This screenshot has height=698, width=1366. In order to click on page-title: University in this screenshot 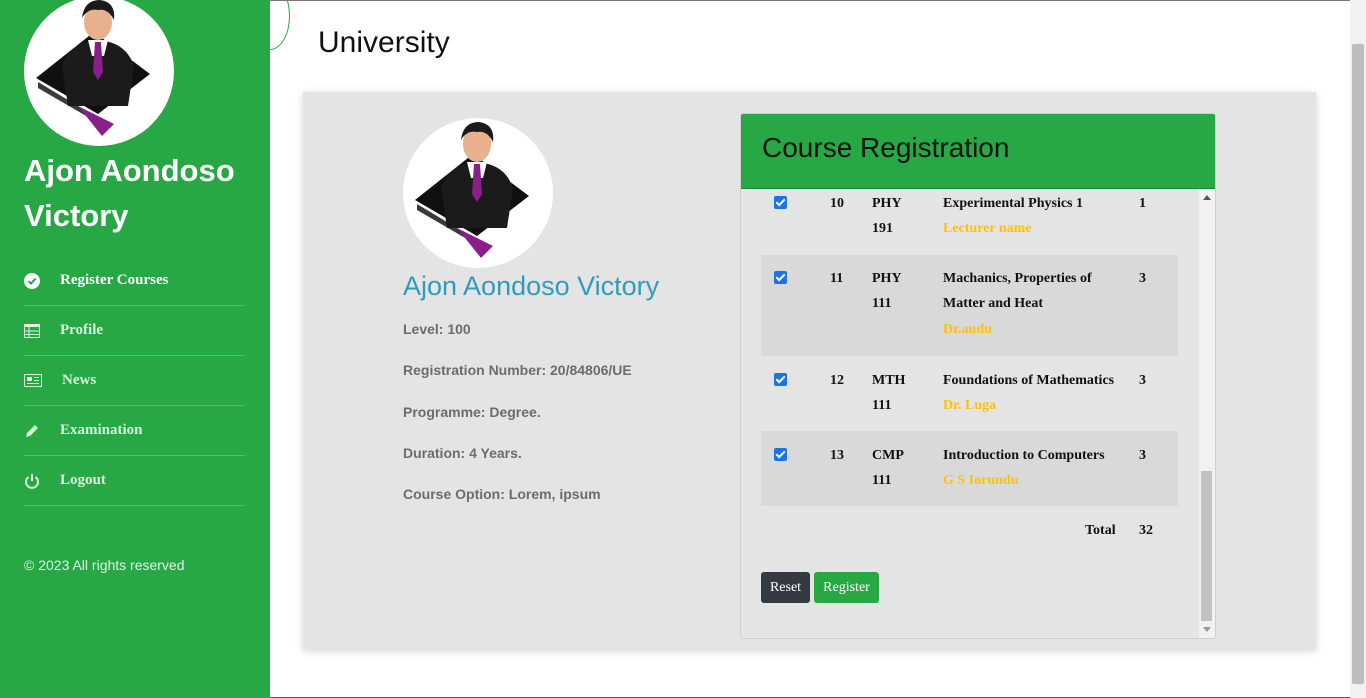, I will do `click(384, 42)`.